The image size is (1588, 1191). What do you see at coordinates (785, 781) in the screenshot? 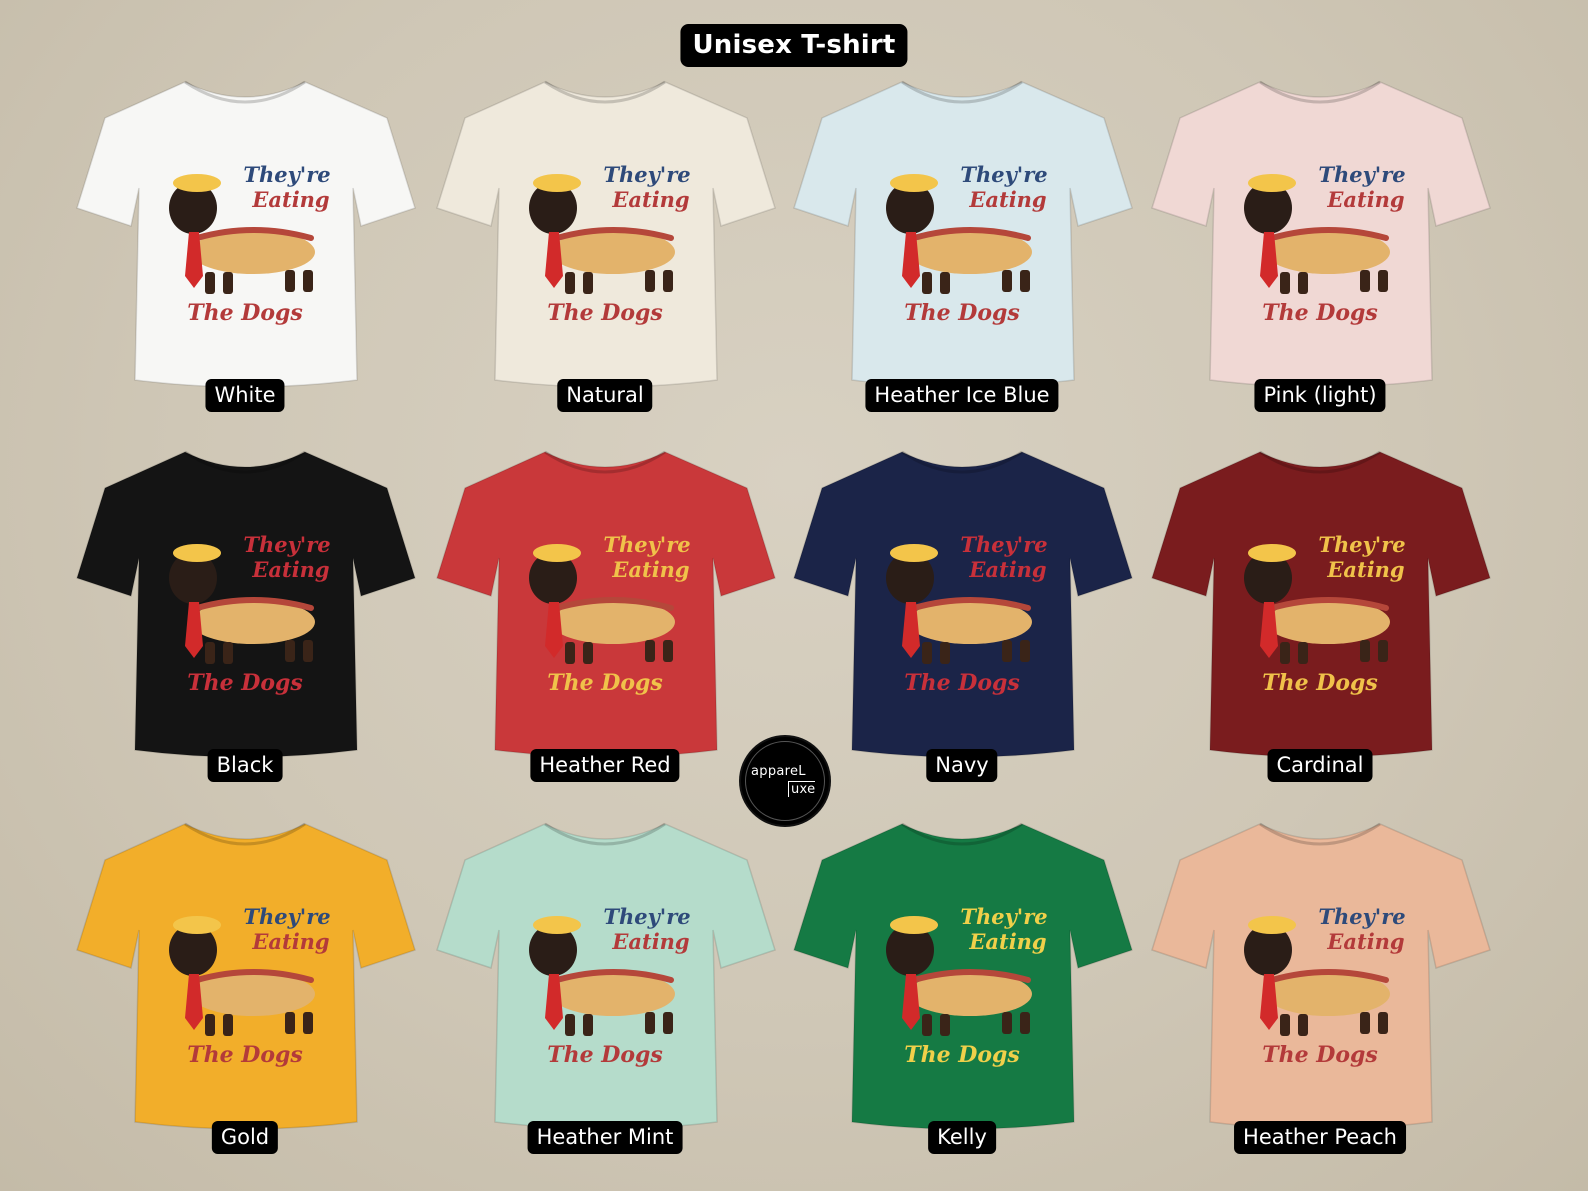
I see `brand-logo: appareL uxe` at bounding box center [785, 781].